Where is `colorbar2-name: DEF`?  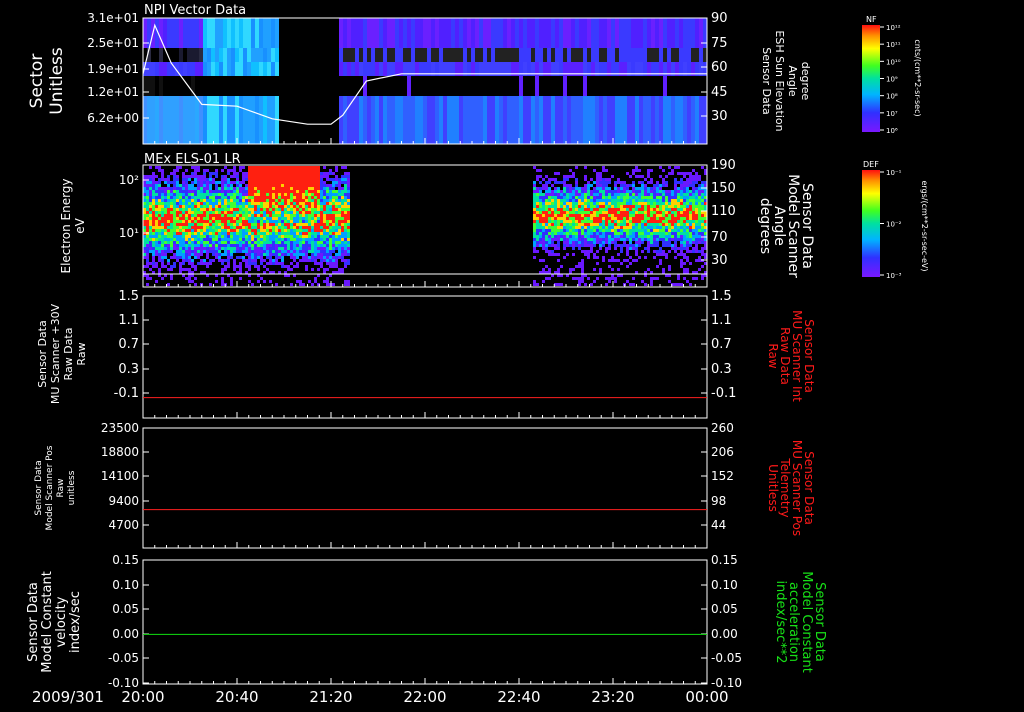 colorbar2-name: DEF is located at coordinates (871, 164).